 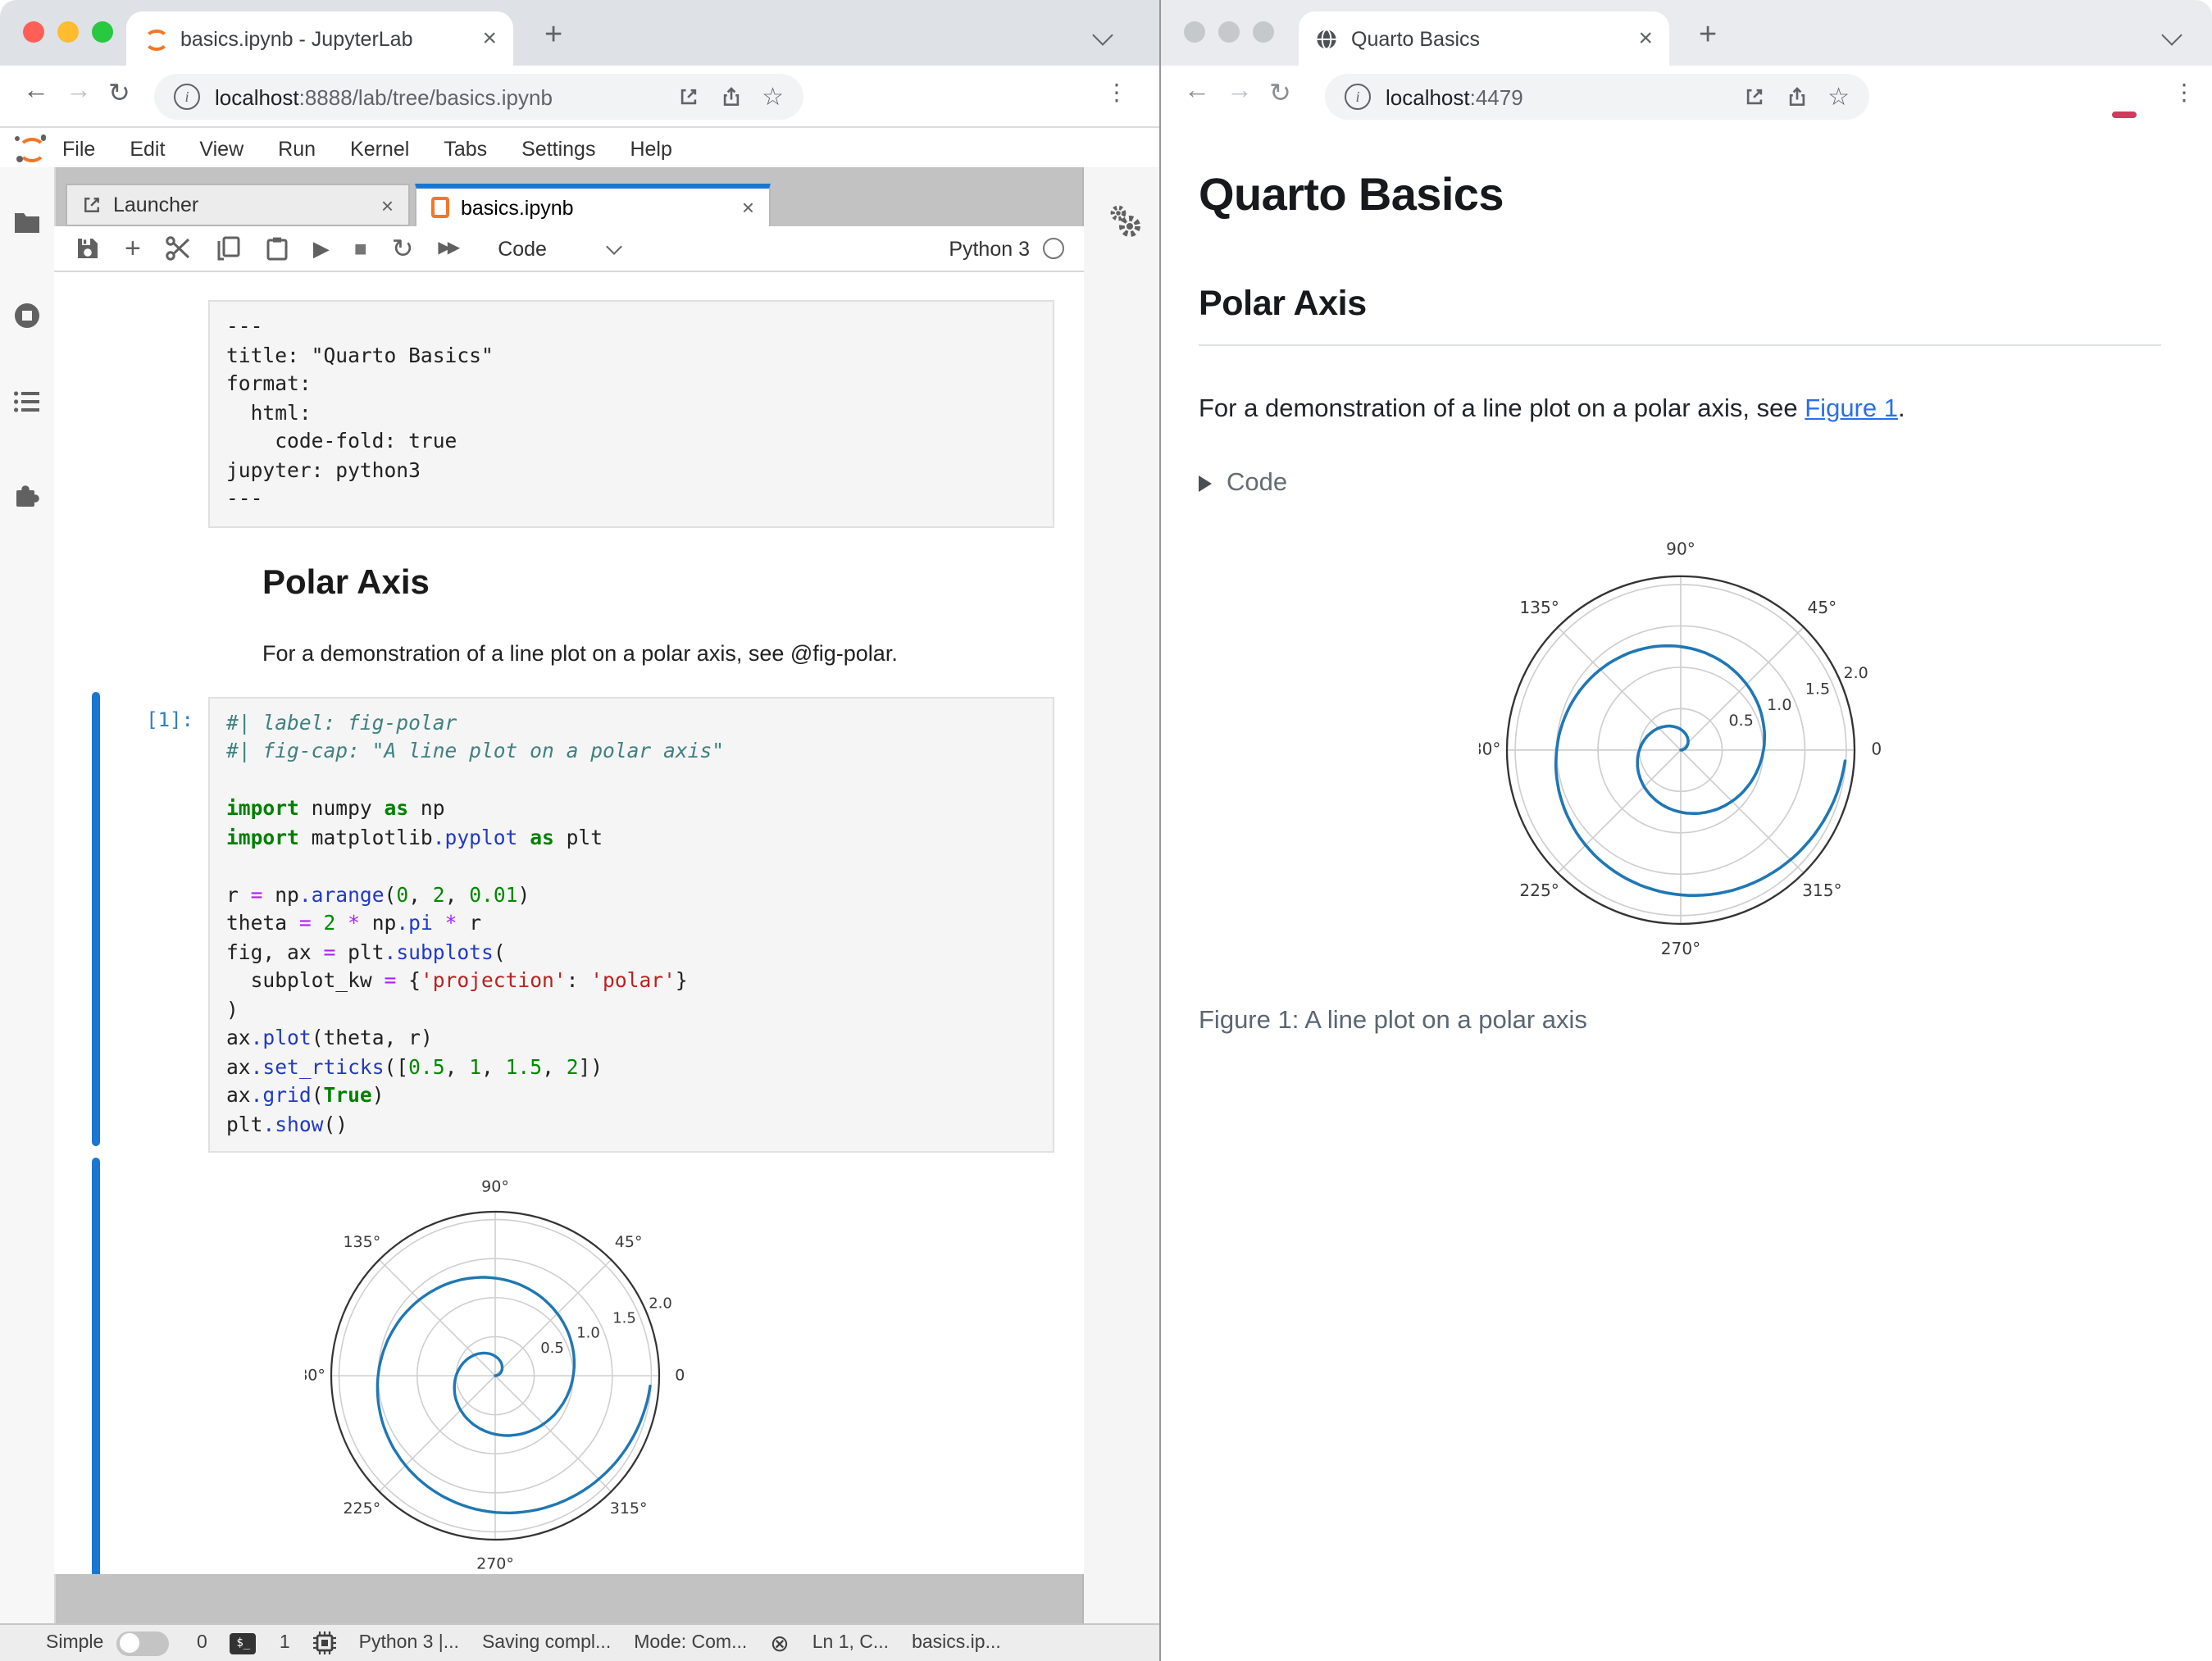 What do you see at coordinates (1123, 221) in the screenshot?
I see `property-inspector-gears-icon` at bounding box center [1123, 221].